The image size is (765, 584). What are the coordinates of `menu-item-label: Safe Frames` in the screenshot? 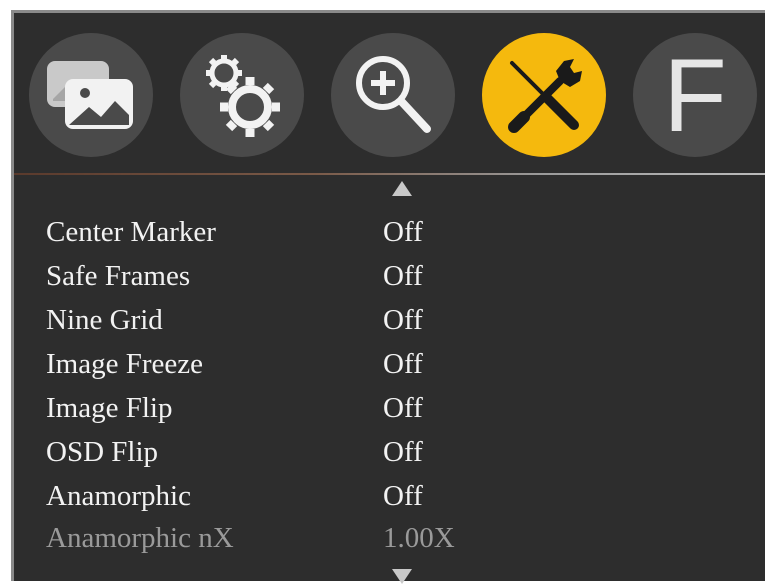 It's located at (118, 276).